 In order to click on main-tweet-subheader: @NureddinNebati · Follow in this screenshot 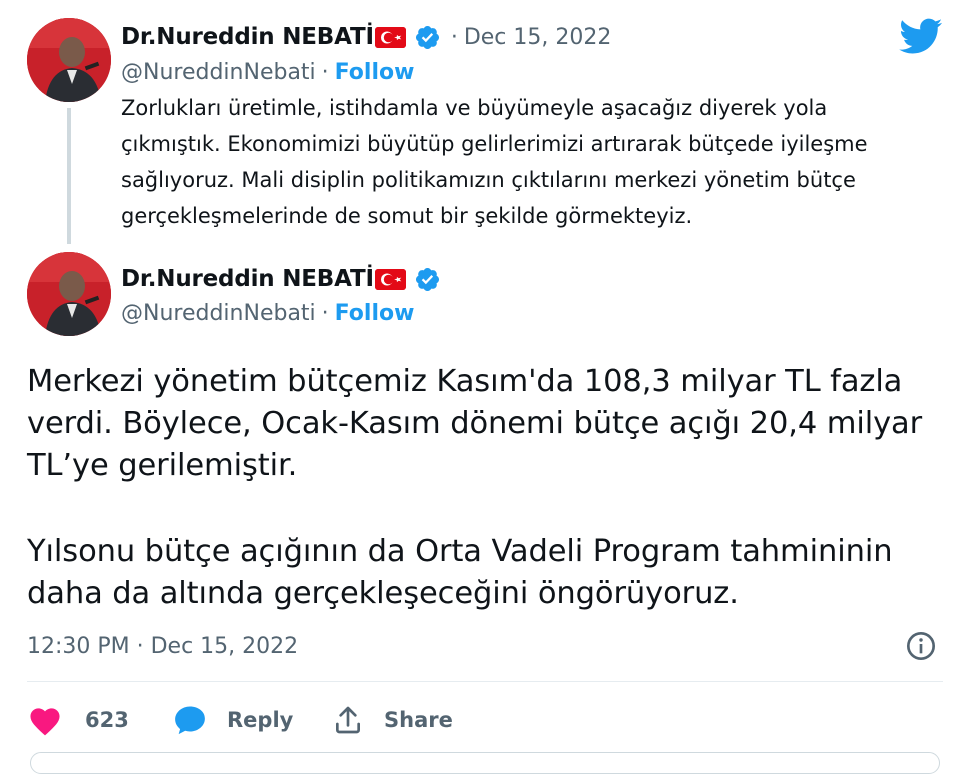, I will do `click(267, 313)`.